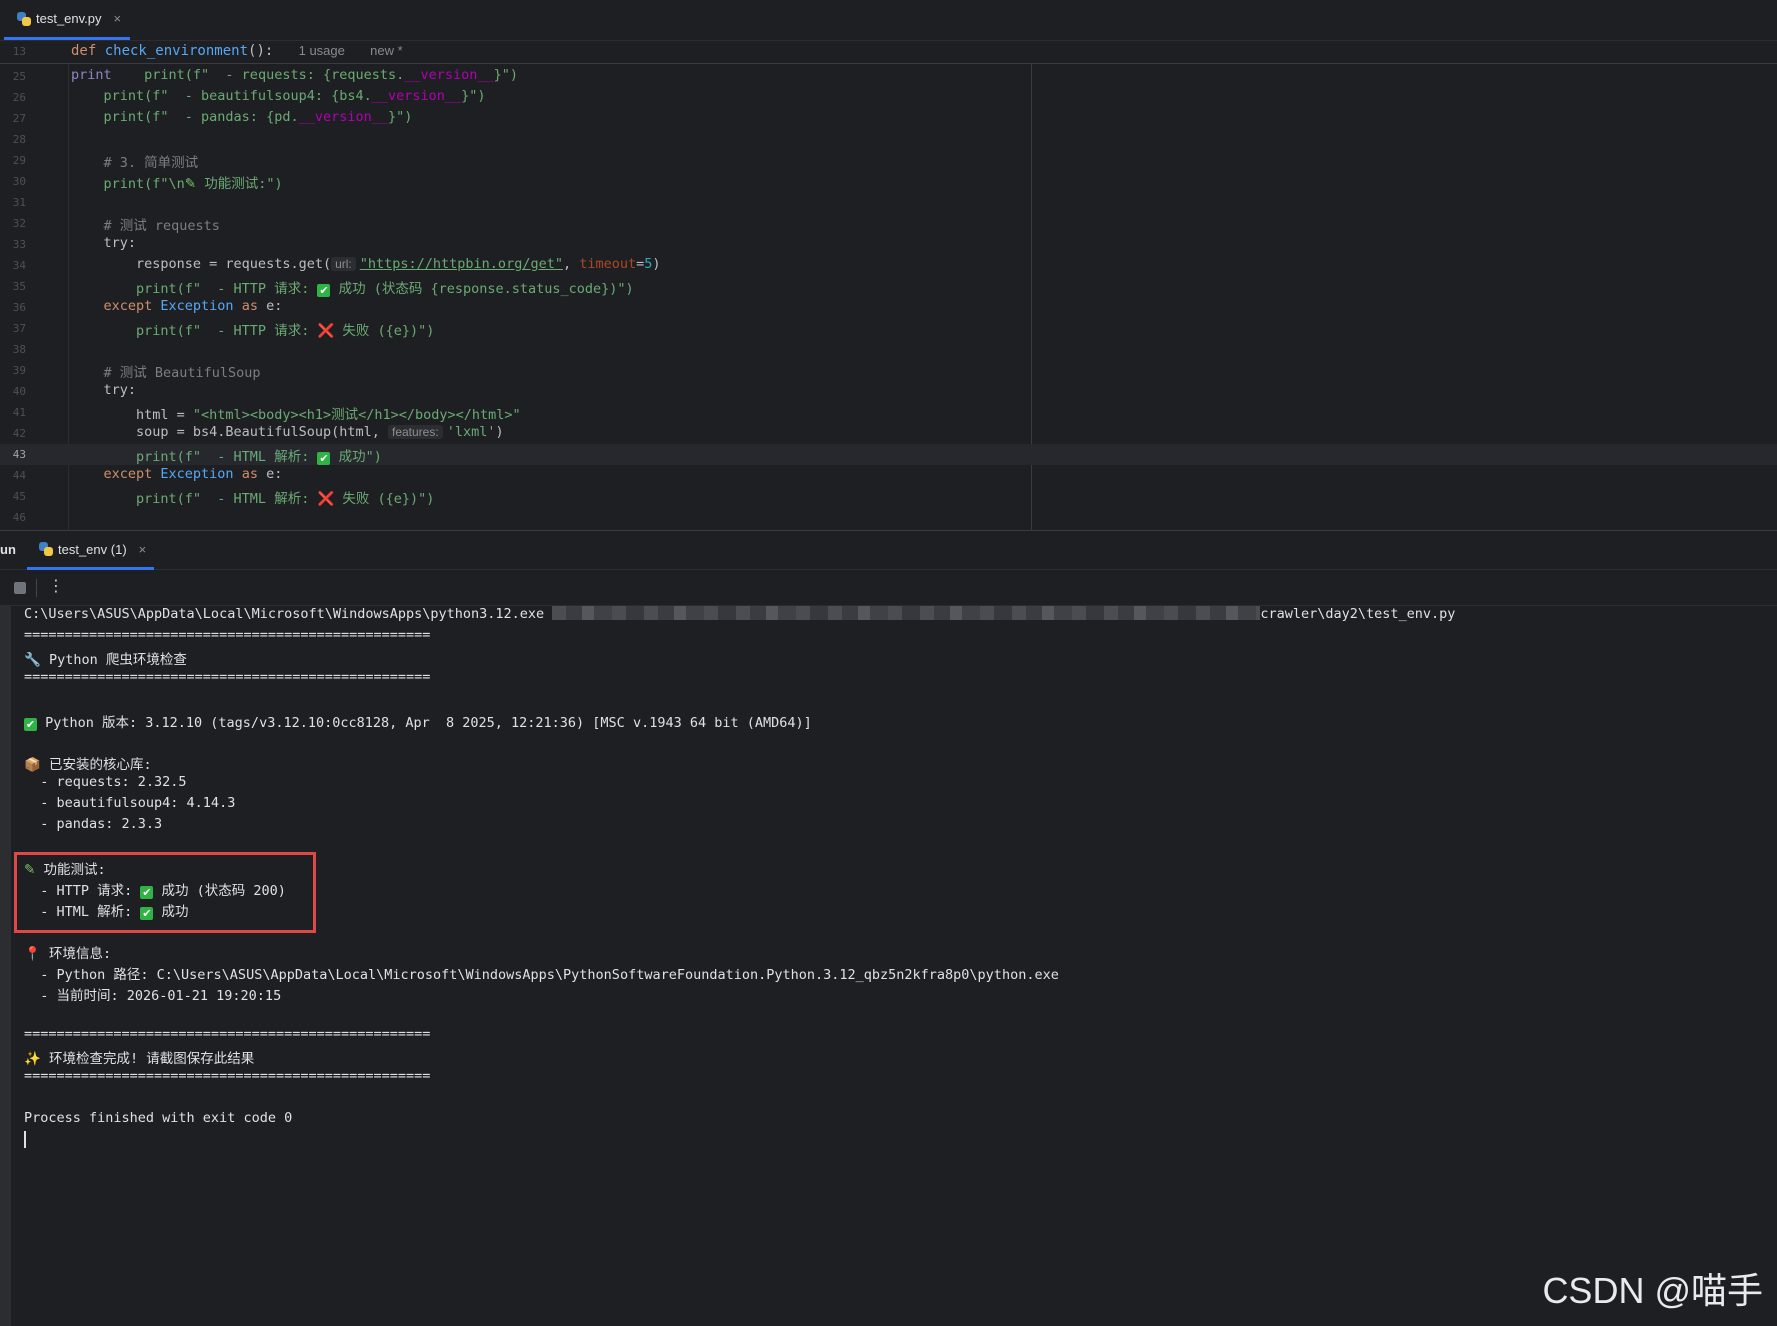  Describe the element at coordinates (19, 181) in the screenshot. I see `line-number: 30` at that location.